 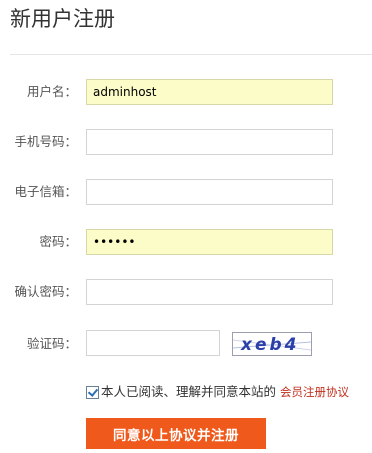 I want to click on phone-label: 手机号码：, so click(x=45, y=141).